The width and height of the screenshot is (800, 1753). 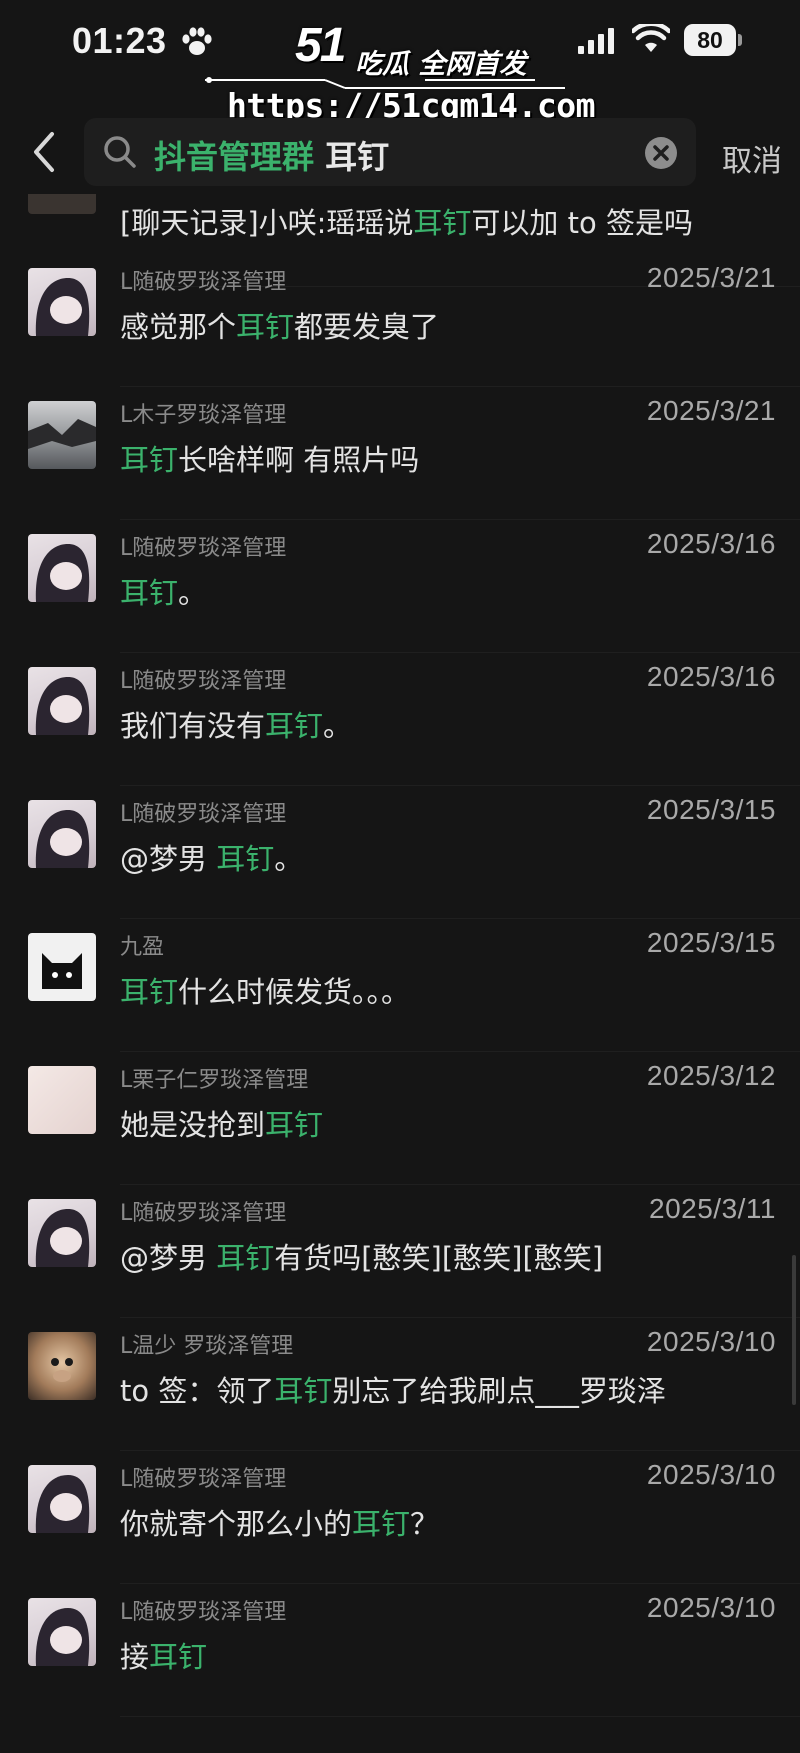 What do you see at coordinates (400, 1650) in the screenshot?
I see `result-item: L随破罗琰泽管理 2025/3/10 接耳钉` at bounding box center [400, 1650].